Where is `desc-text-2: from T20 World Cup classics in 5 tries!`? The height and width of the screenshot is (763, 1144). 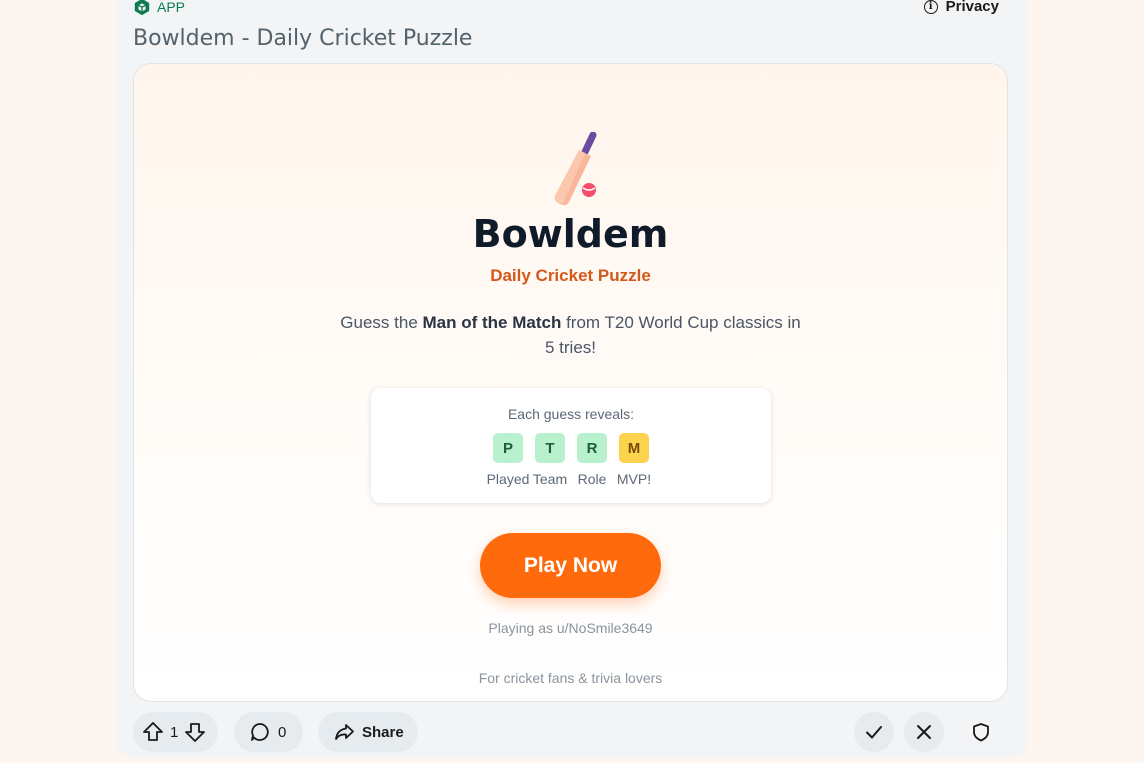
desc-text-2: from T20 World Cup classics in 5 tries! is located at coordinates (672, 335).